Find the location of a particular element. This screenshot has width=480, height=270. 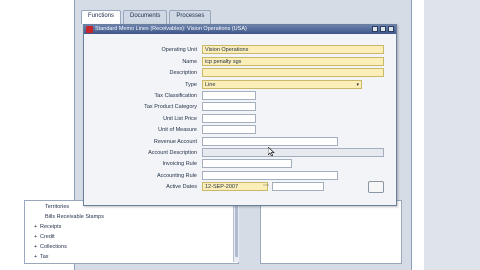

type-select: Line ▾ is located at coordinates (282, 84).